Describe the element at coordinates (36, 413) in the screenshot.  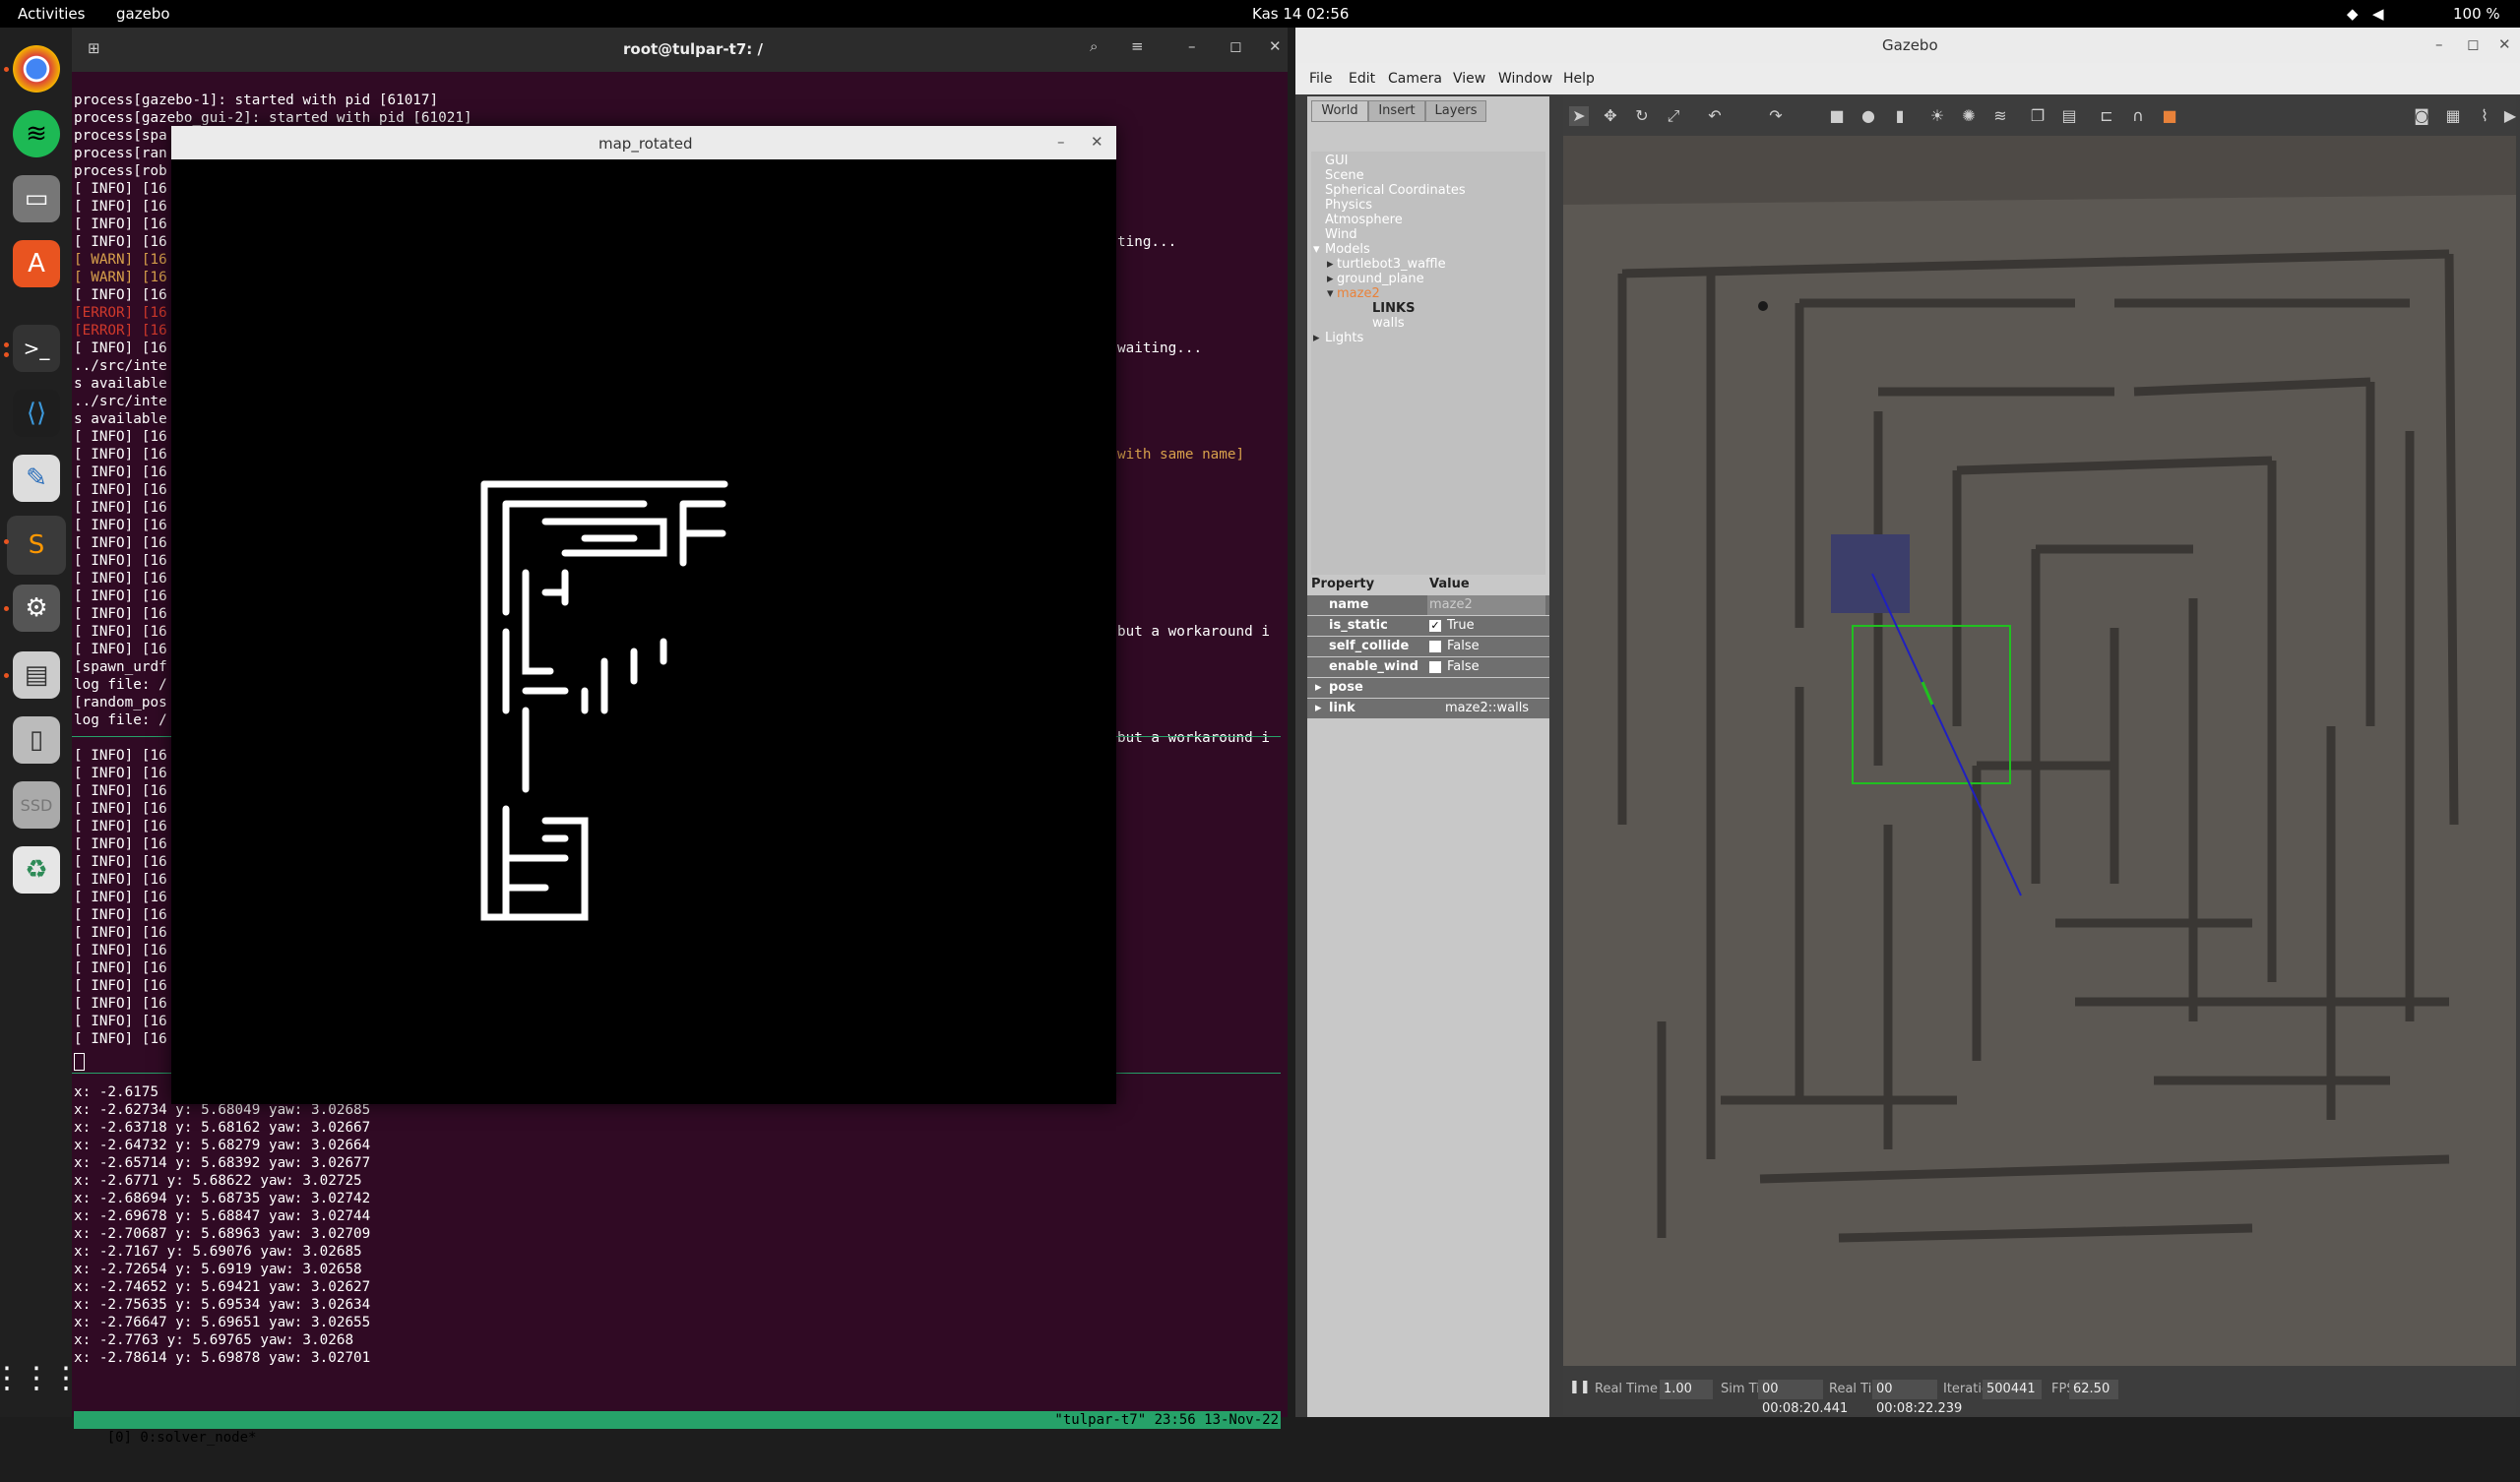
I see `vscode-icon: ⟨⟩` at that location.